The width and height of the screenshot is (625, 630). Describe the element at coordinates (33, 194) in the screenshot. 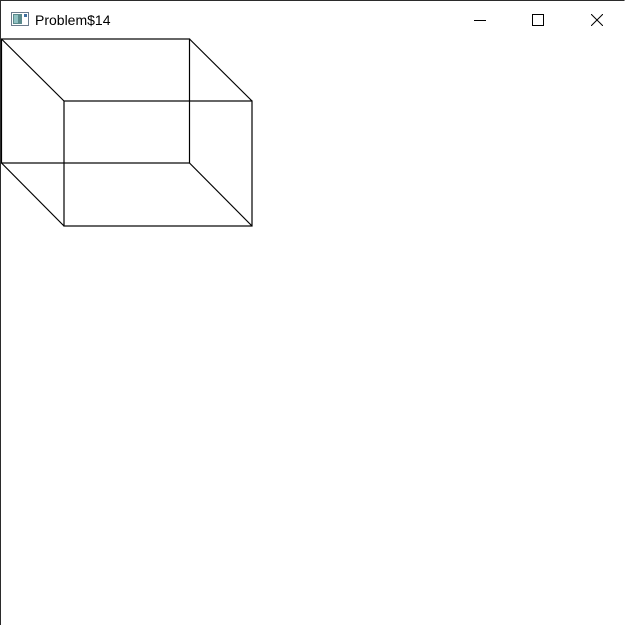

I see `cuboid-edge-bottom-left` at that location.